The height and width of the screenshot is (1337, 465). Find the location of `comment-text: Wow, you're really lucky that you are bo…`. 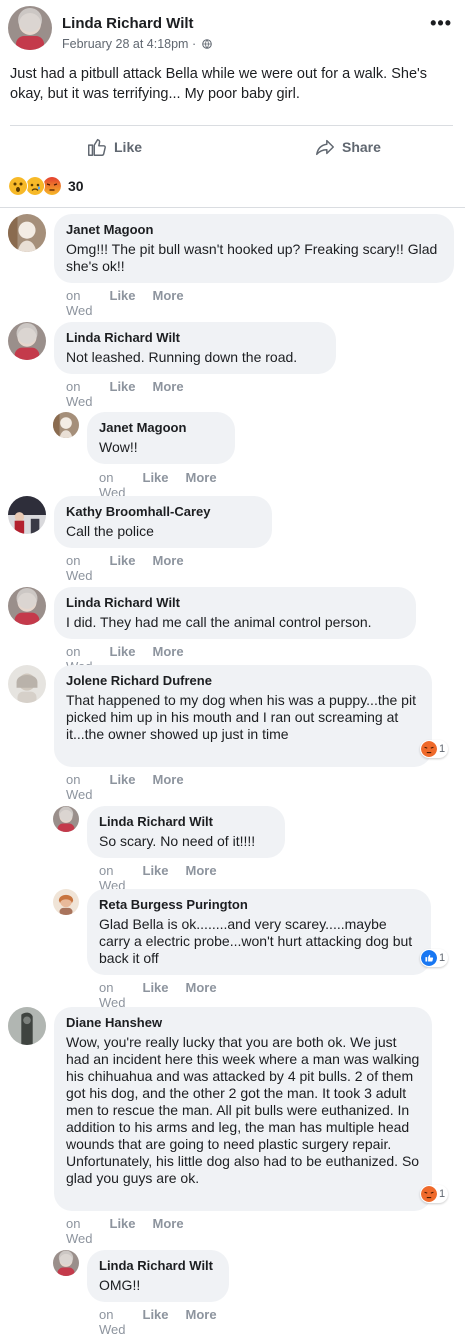

comment-text: Wow, you're really lucky that you are bo… is located at coordinates (243, 1110).